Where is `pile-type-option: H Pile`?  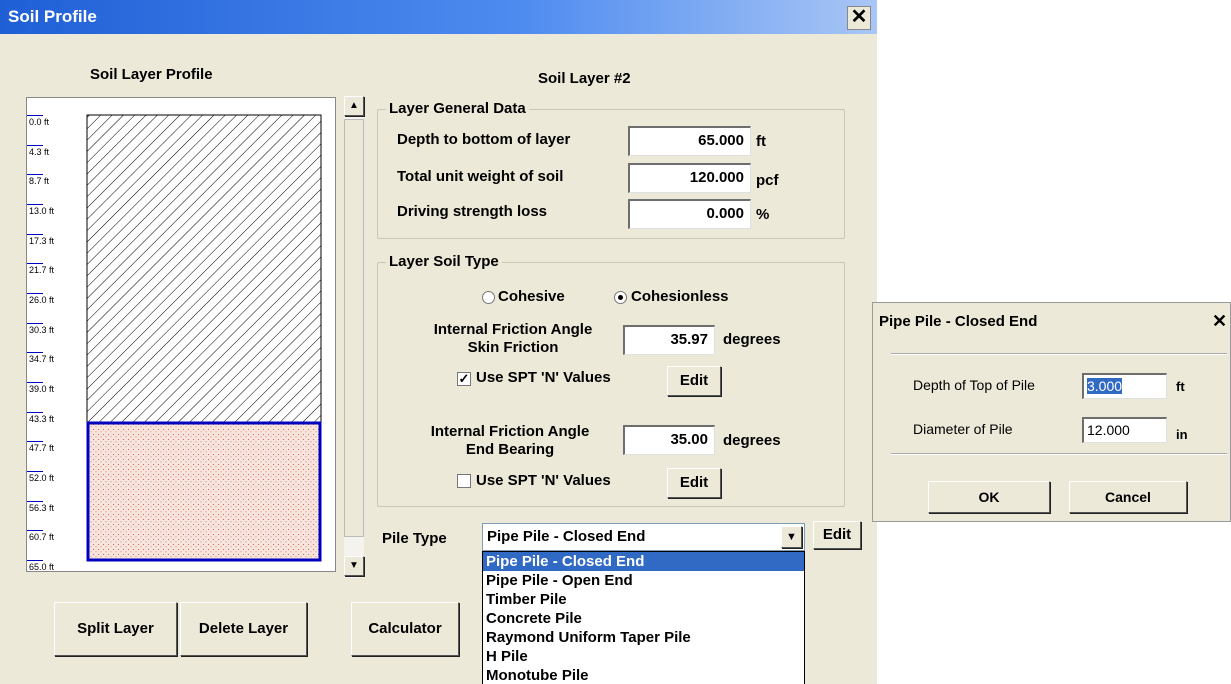 pile-type-option: H Pile is located at coordinates (643, 656).